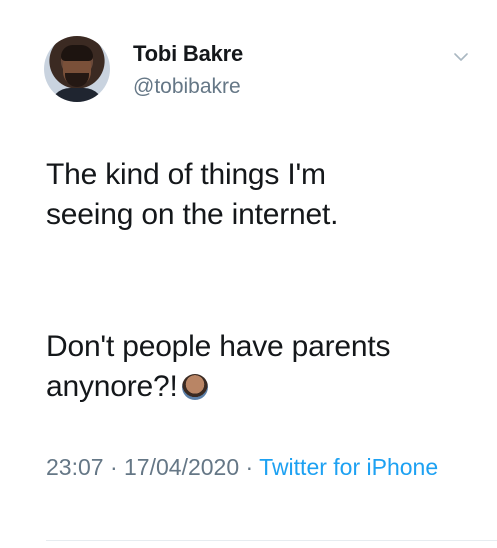 Image resolution: width=497 pixels, height=548 pixels. Describe the element at coordinates (194, 387) in the screenshot. I see `person-facepalming-emoji-icon` at that location.